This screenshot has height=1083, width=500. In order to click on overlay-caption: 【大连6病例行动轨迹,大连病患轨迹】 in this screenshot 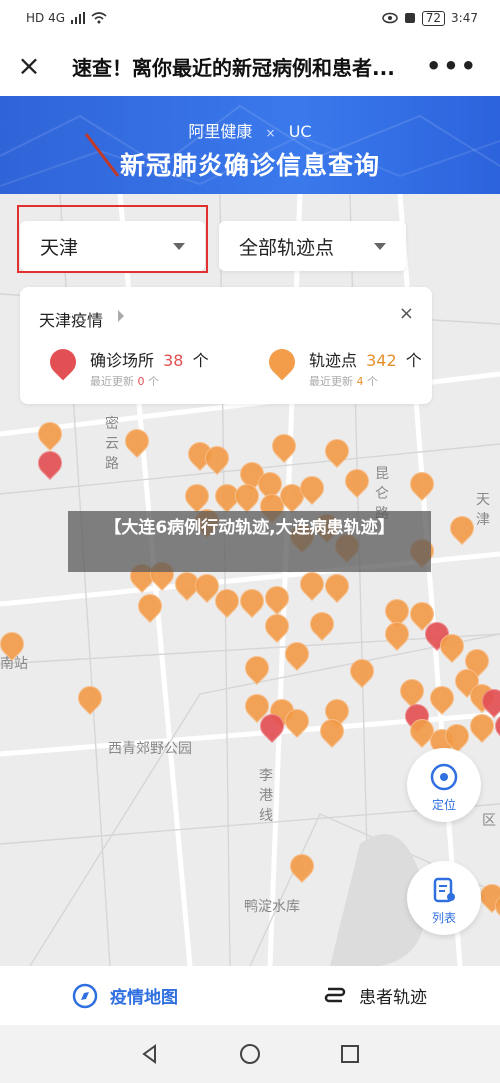, I will do `click(249, 541)`.